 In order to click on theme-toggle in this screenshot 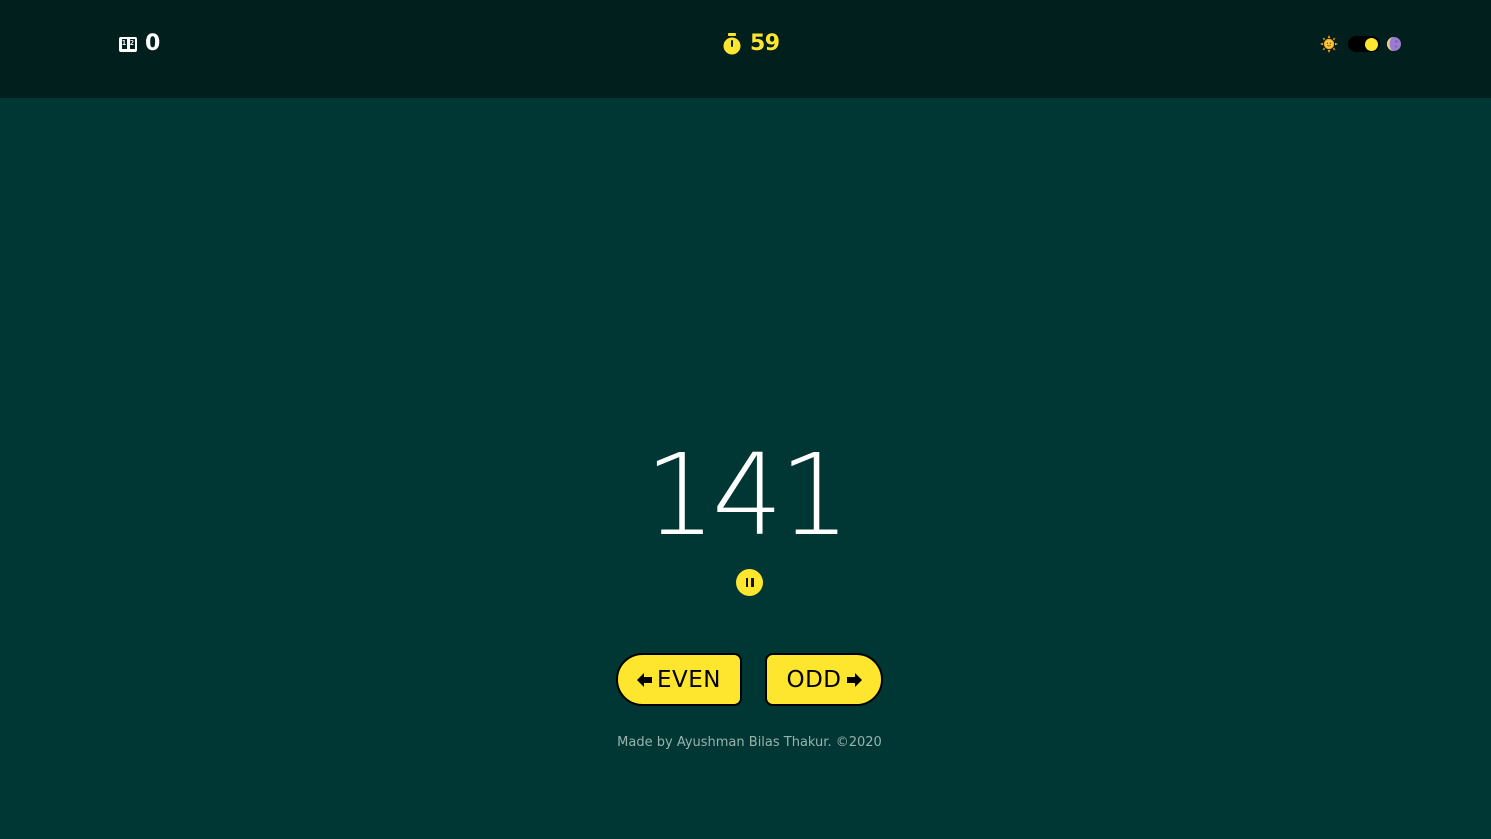, I will do `click(1364, 44)`.